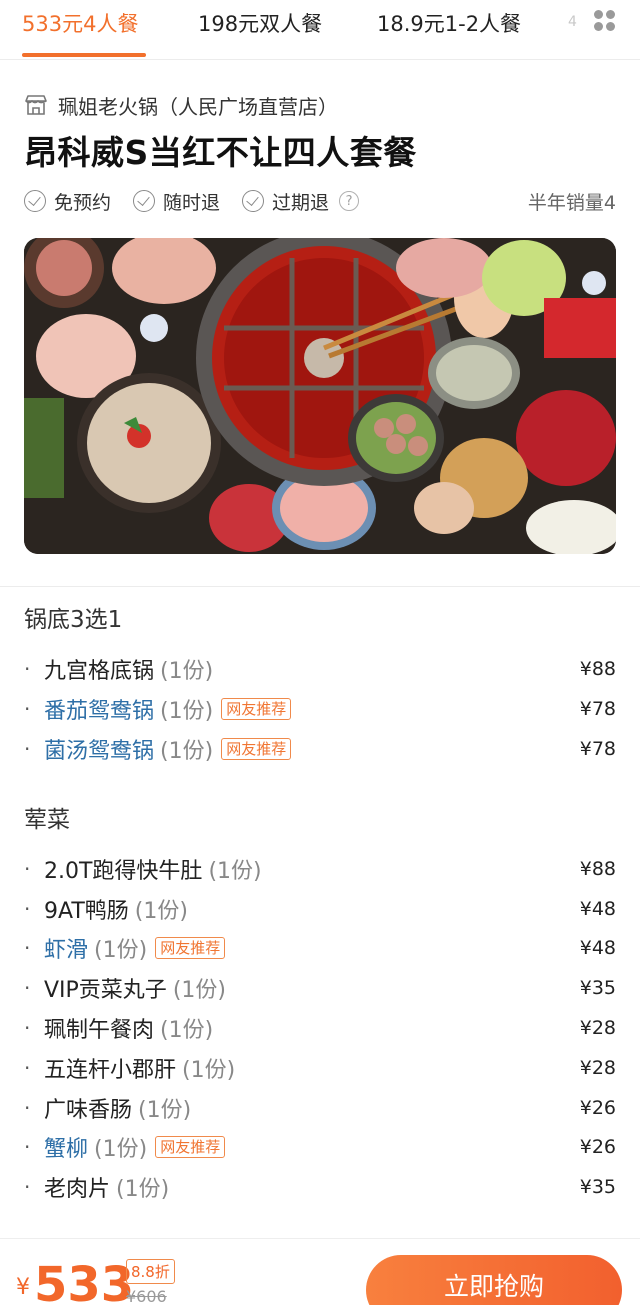 The height and width of the screenshot is (1305, 640). I want to click on buy-now-button: 立即抢购, so click(494, 1280).